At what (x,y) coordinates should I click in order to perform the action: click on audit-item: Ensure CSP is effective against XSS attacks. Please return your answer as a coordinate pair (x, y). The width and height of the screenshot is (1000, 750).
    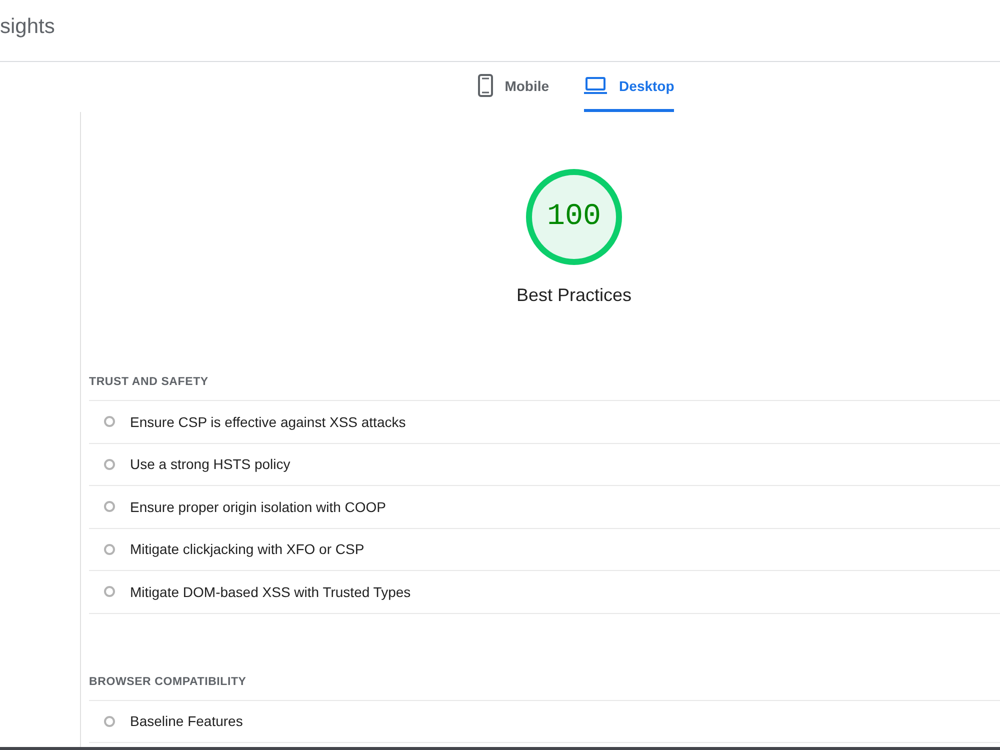
    Looking at the image, I should click on (544, 422).